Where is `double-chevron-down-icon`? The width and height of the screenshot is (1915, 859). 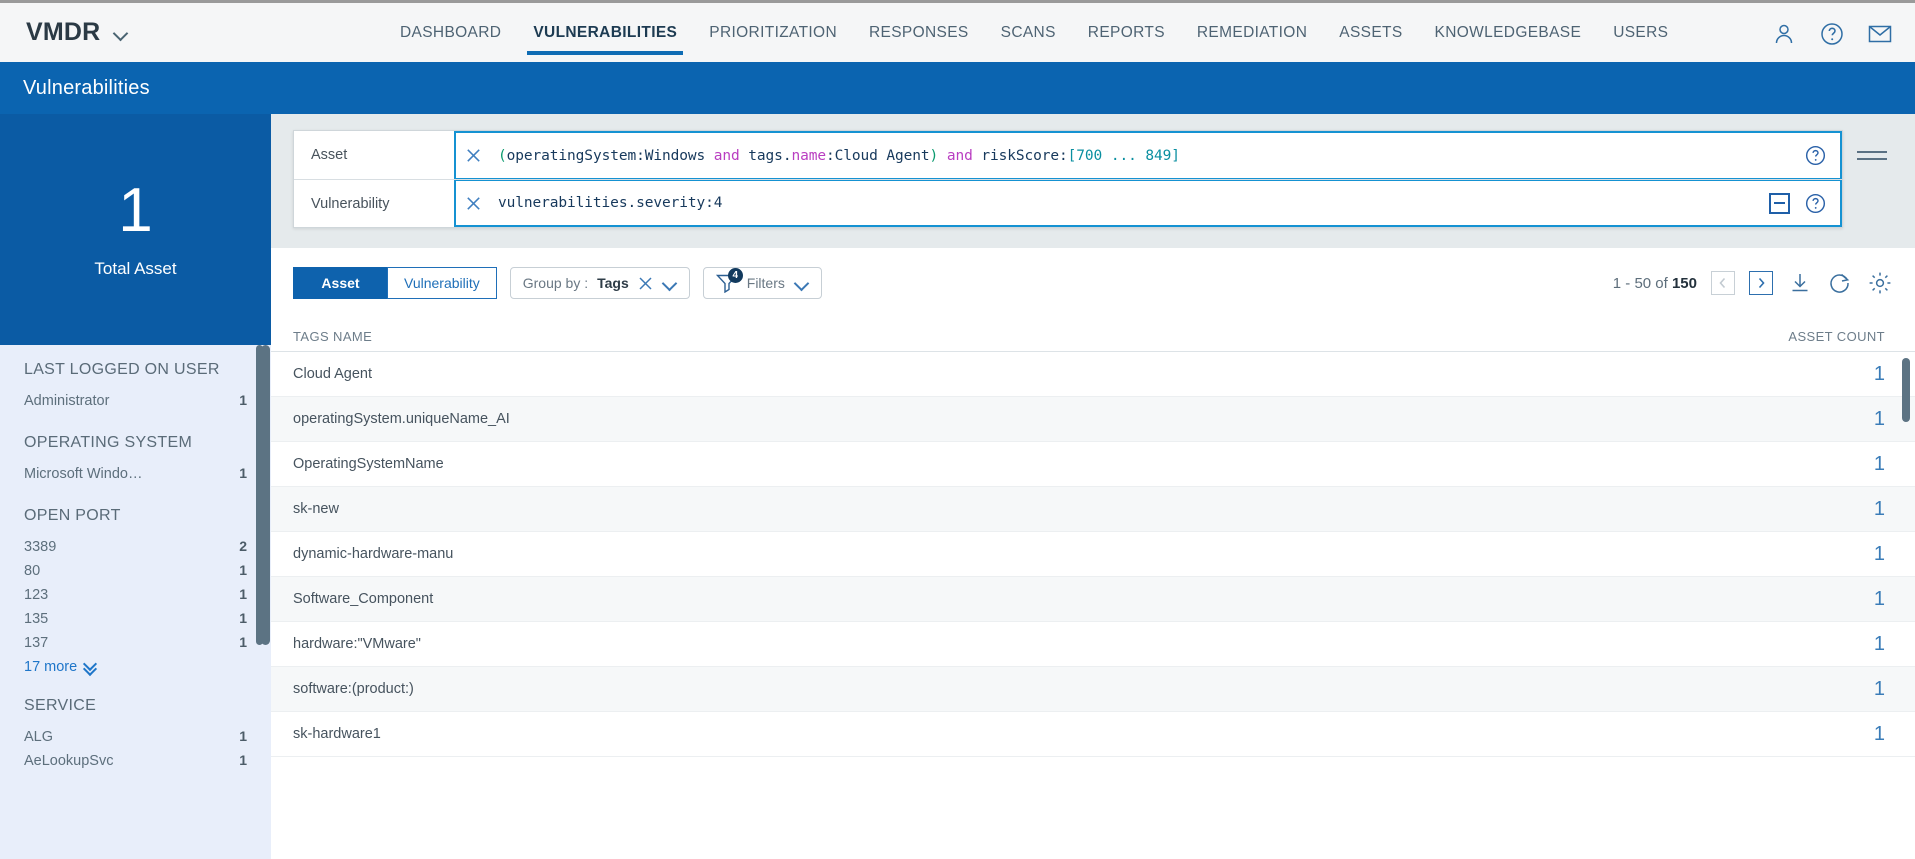
double-chevron-down-icon is located at coordinates (90, 667).